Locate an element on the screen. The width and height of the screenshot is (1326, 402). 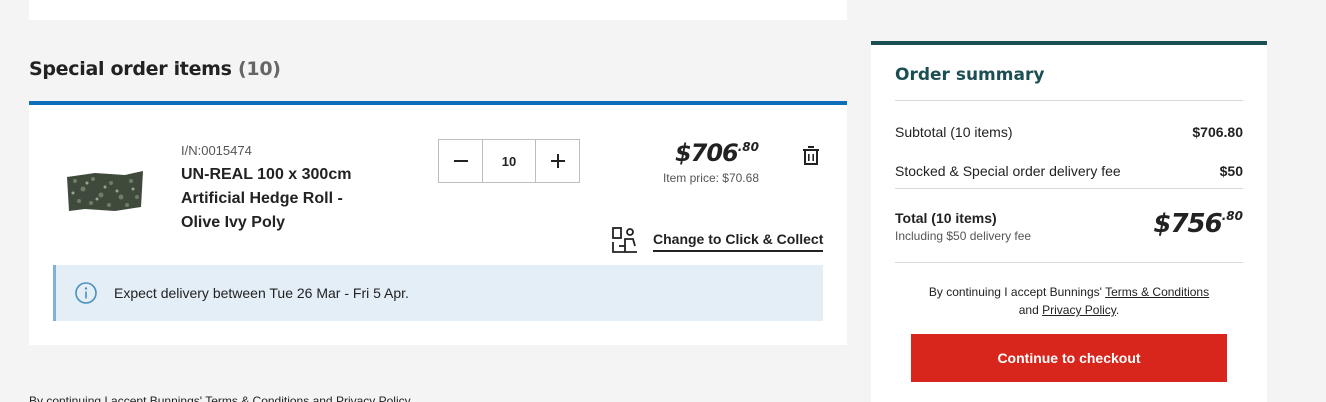
quantity-stepper: 10 is located at coordinates (509, 161).